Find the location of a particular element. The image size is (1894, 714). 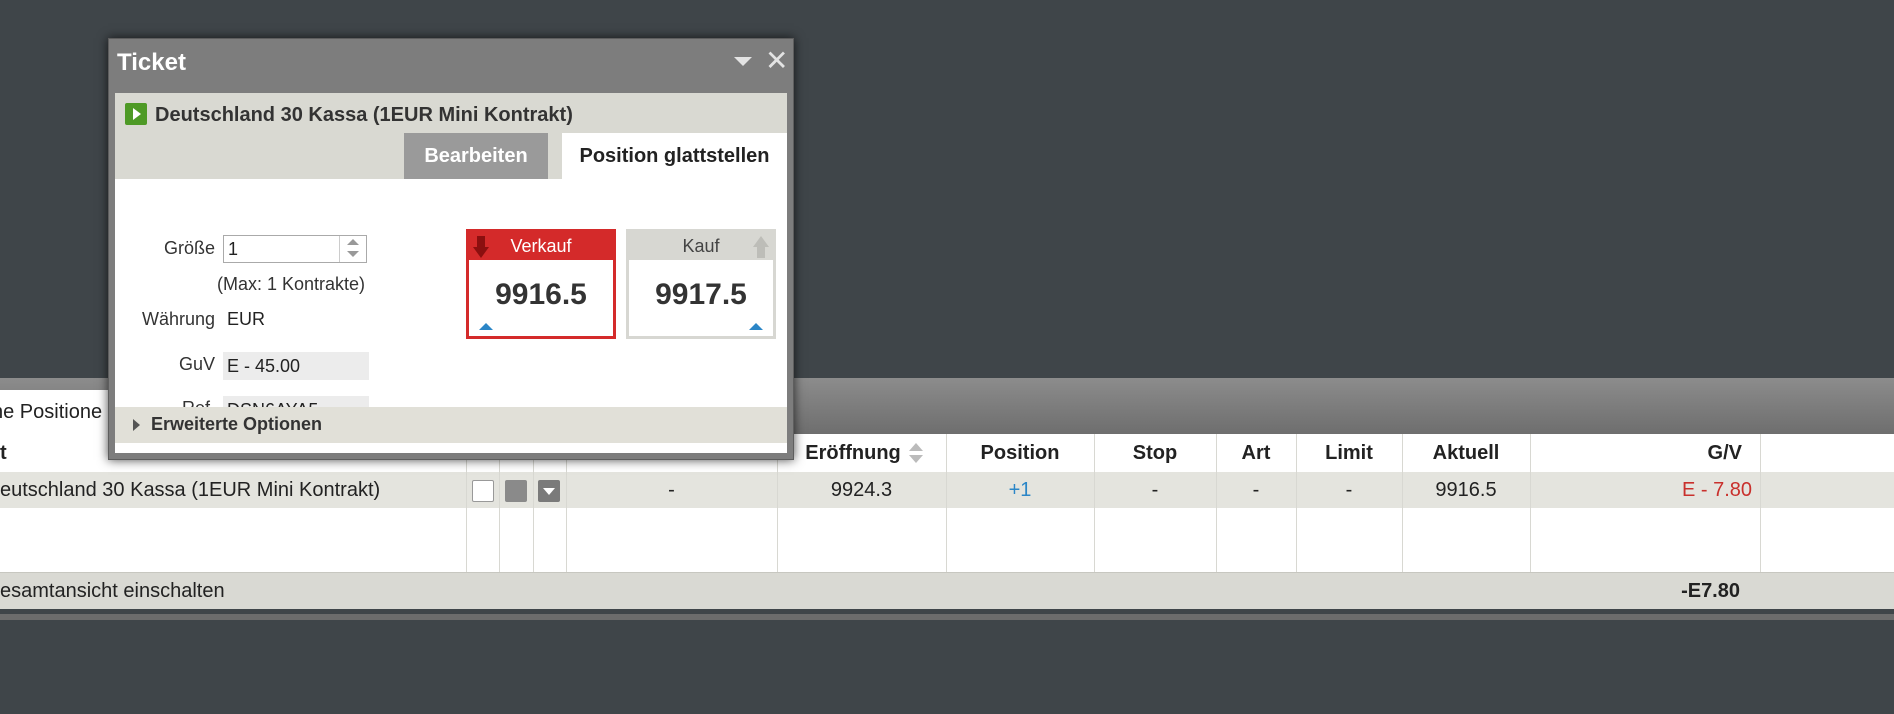

buy-button: Kauf 9917.5 is located at coordinates (701, 284).